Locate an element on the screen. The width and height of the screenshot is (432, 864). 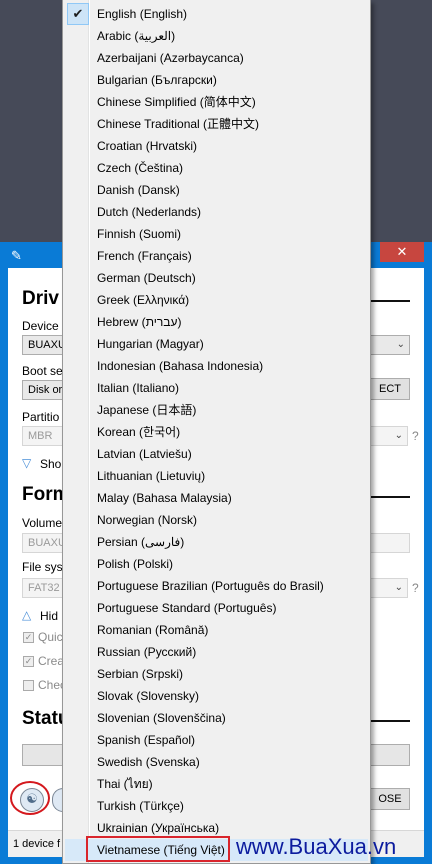
menu-item-label: Bulgarian (Български) is located at coordinates (157, 80).